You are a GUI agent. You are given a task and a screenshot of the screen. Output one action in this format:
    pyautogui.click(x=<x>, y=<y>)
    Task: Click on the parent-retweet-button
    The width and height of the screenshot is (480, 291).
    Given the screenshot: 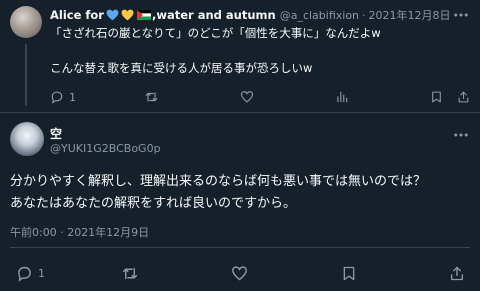 What is the action you would take?
    pyautogui.click(x=151, y=97)
    